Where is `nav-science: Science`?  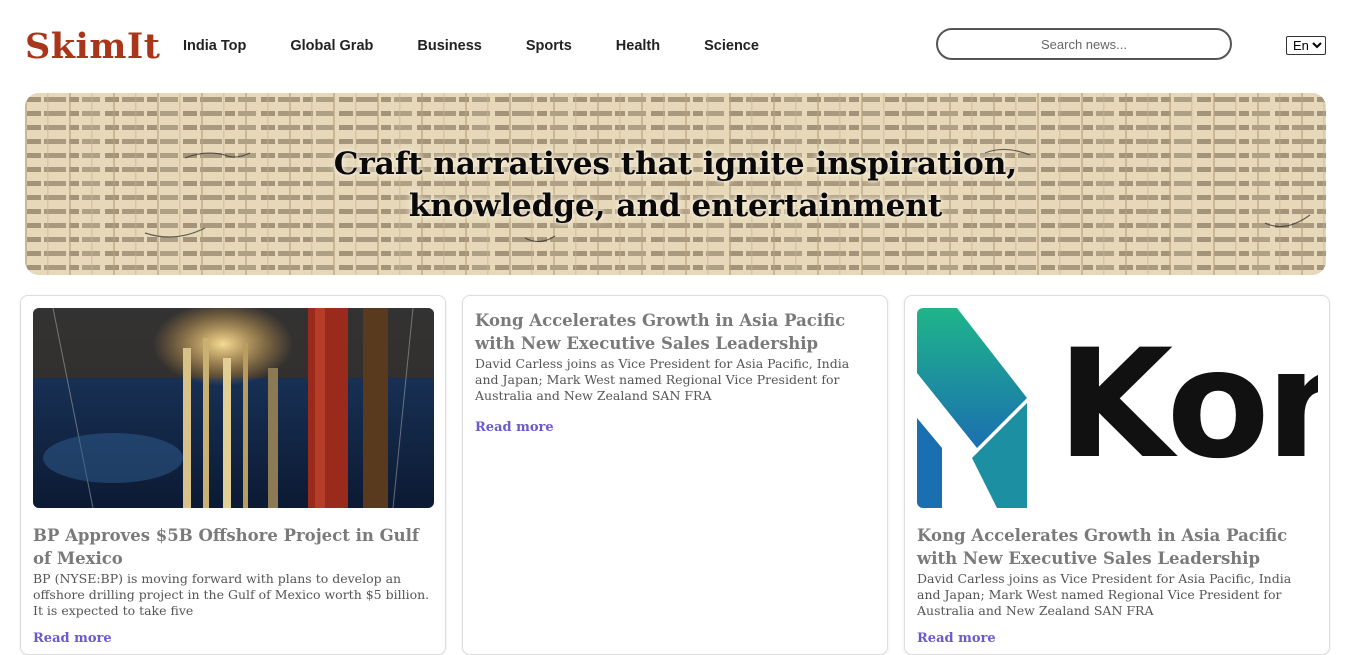 nav-science: Science is located at coordinates (731, 46).